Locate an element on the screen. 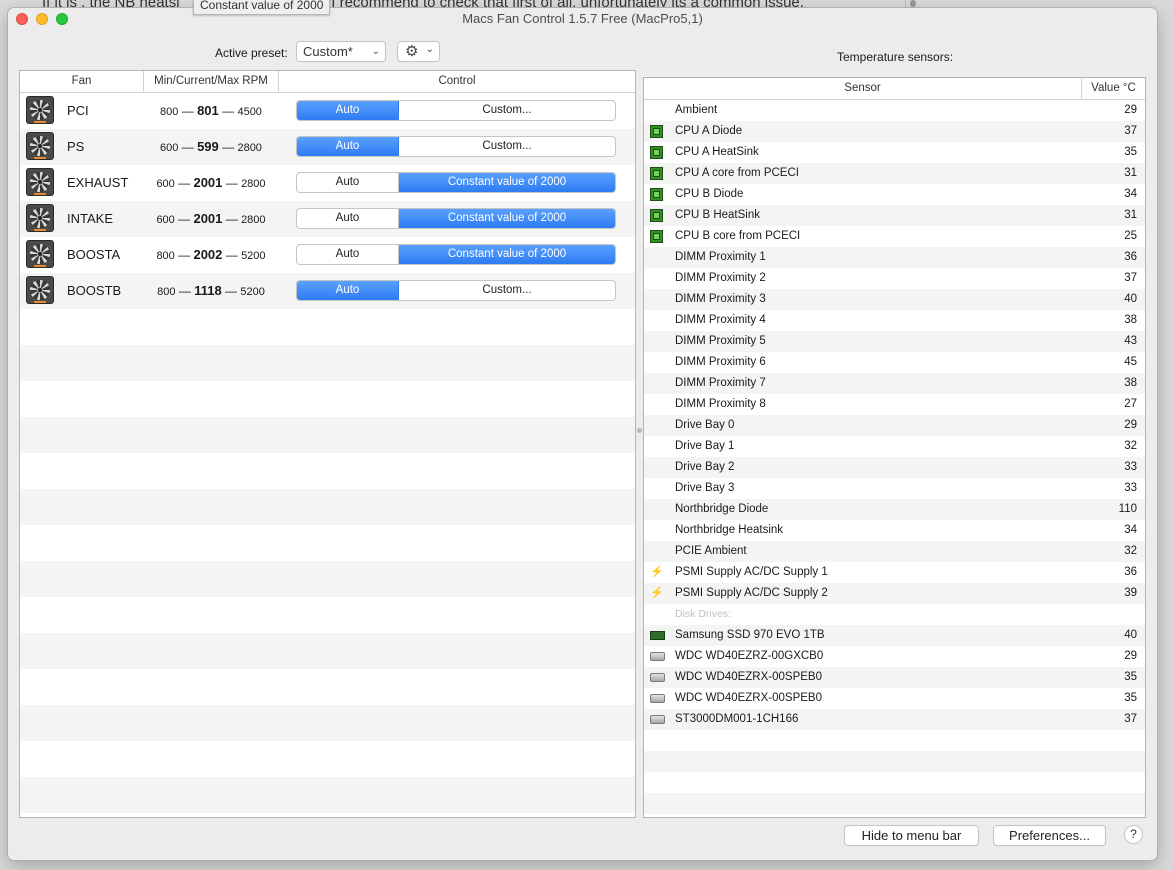  sensor-name: Drive Bay 2 is located at coordinates (705, 467).